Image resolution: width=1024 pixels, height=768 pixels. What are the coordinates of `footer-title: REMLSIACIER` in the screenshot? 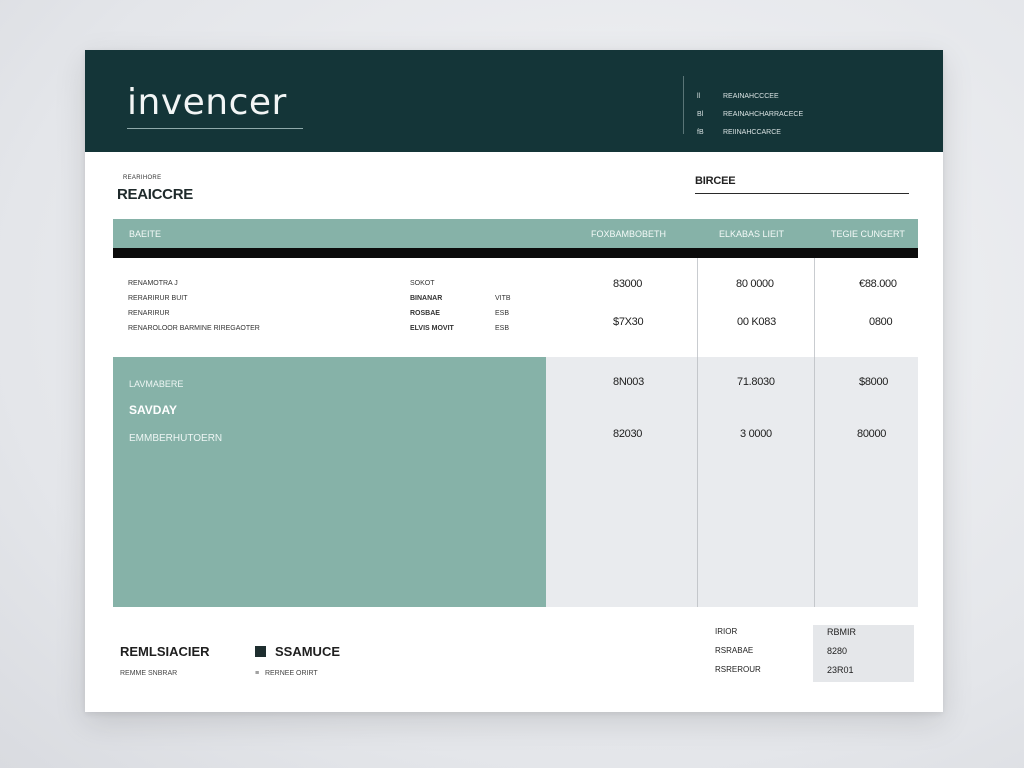 It's located at (165, 651).